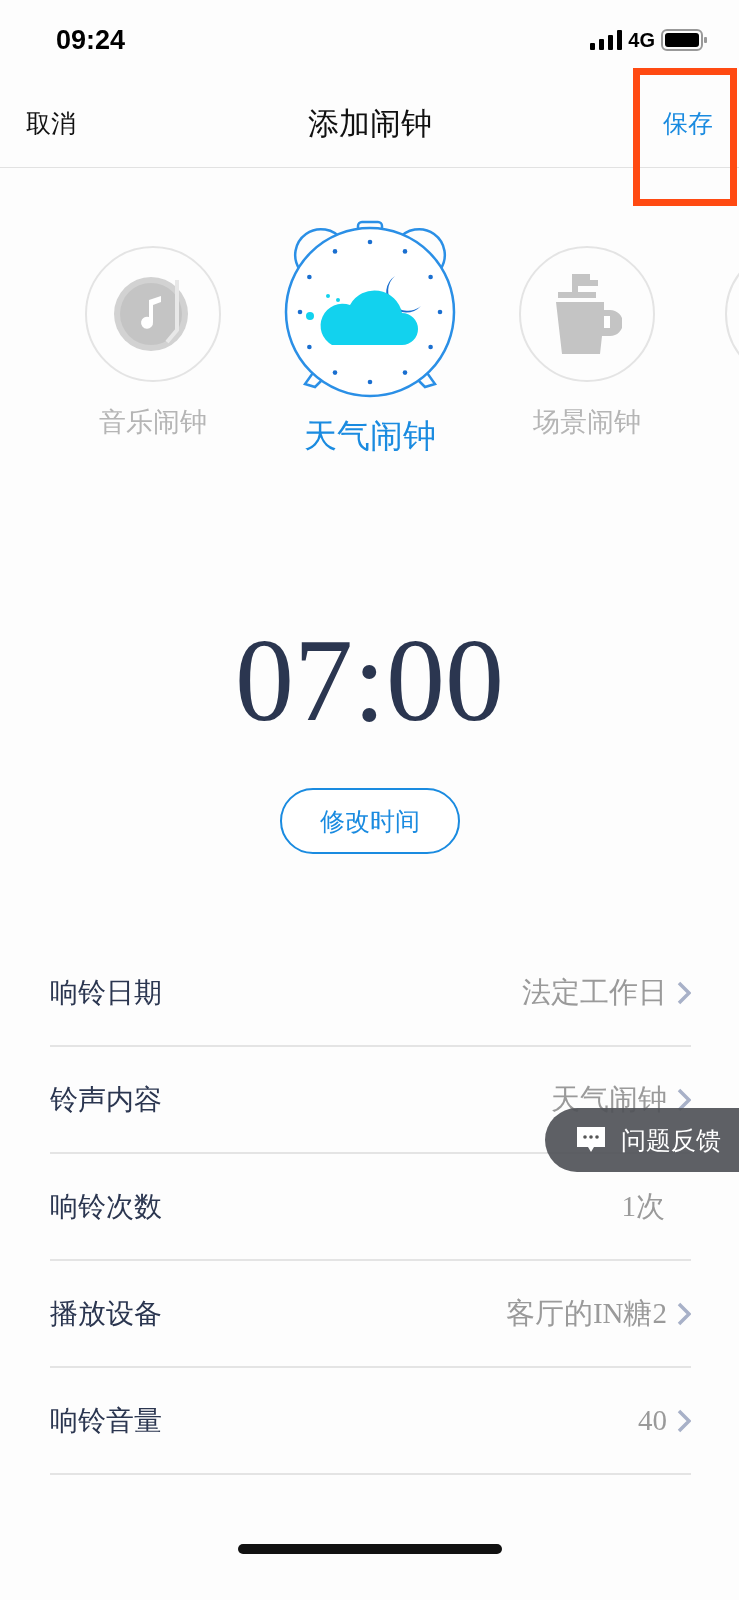 Image resolution: width=739 pixels, height=1600 pixels. What do you see at coordinates (106, 1313) in the screenshot?
I see `setting-label: 播放设备` at bounding box center [106, 1313].